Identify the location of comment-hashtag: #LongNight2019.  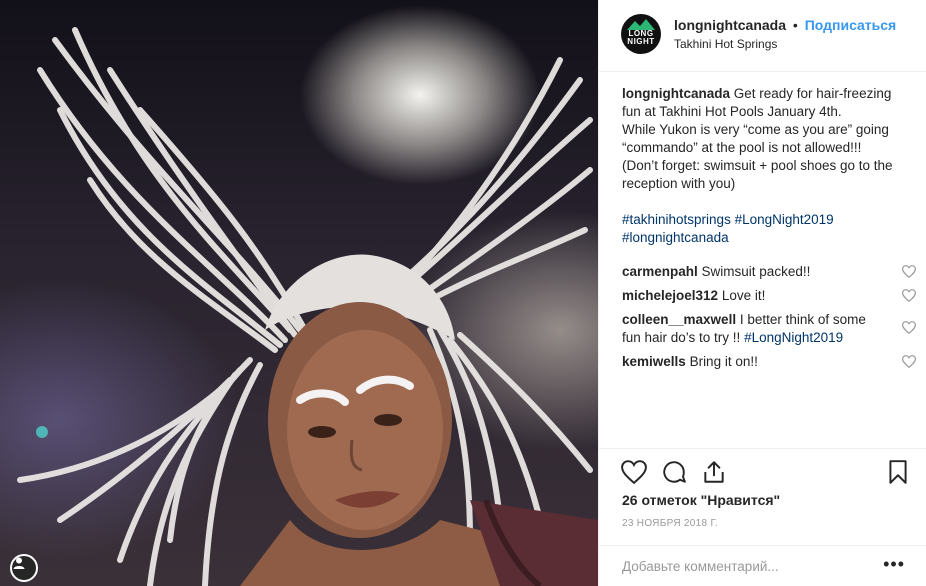
(793, 337).